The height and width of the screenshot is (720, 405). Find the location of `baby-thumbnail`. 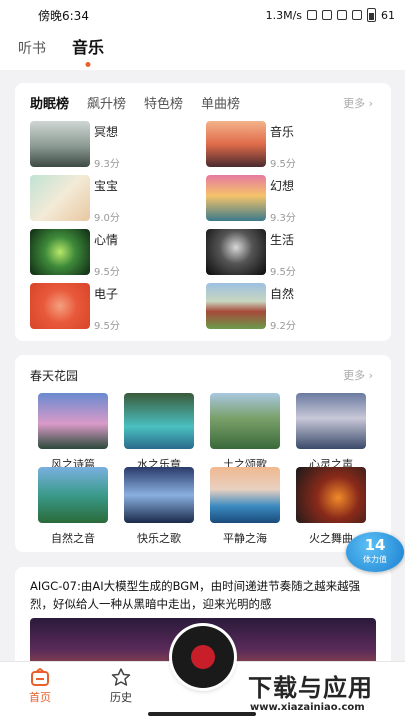

baby-thumbnail is located at coordinates (60, 198).